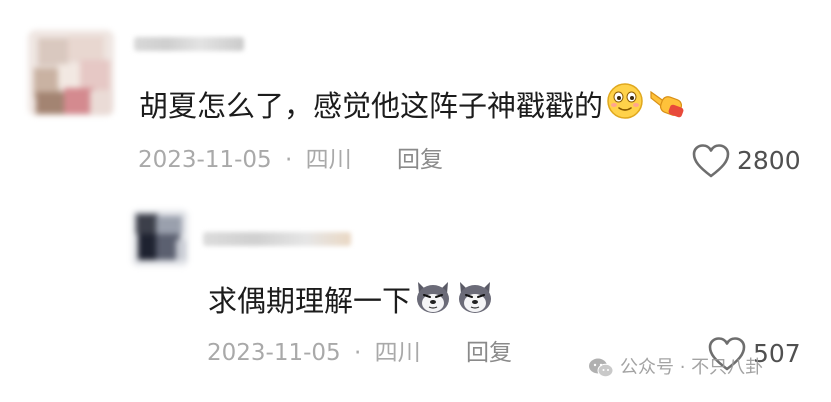 Image resolution: width=831 pixels, height=402 pixels. What do you see at coordinates (371, 105) in the screenshot?
I see `comment-body: 胡夏怎么了，感觉他这阵子神戳戳的` at bounding box center [371, 105].